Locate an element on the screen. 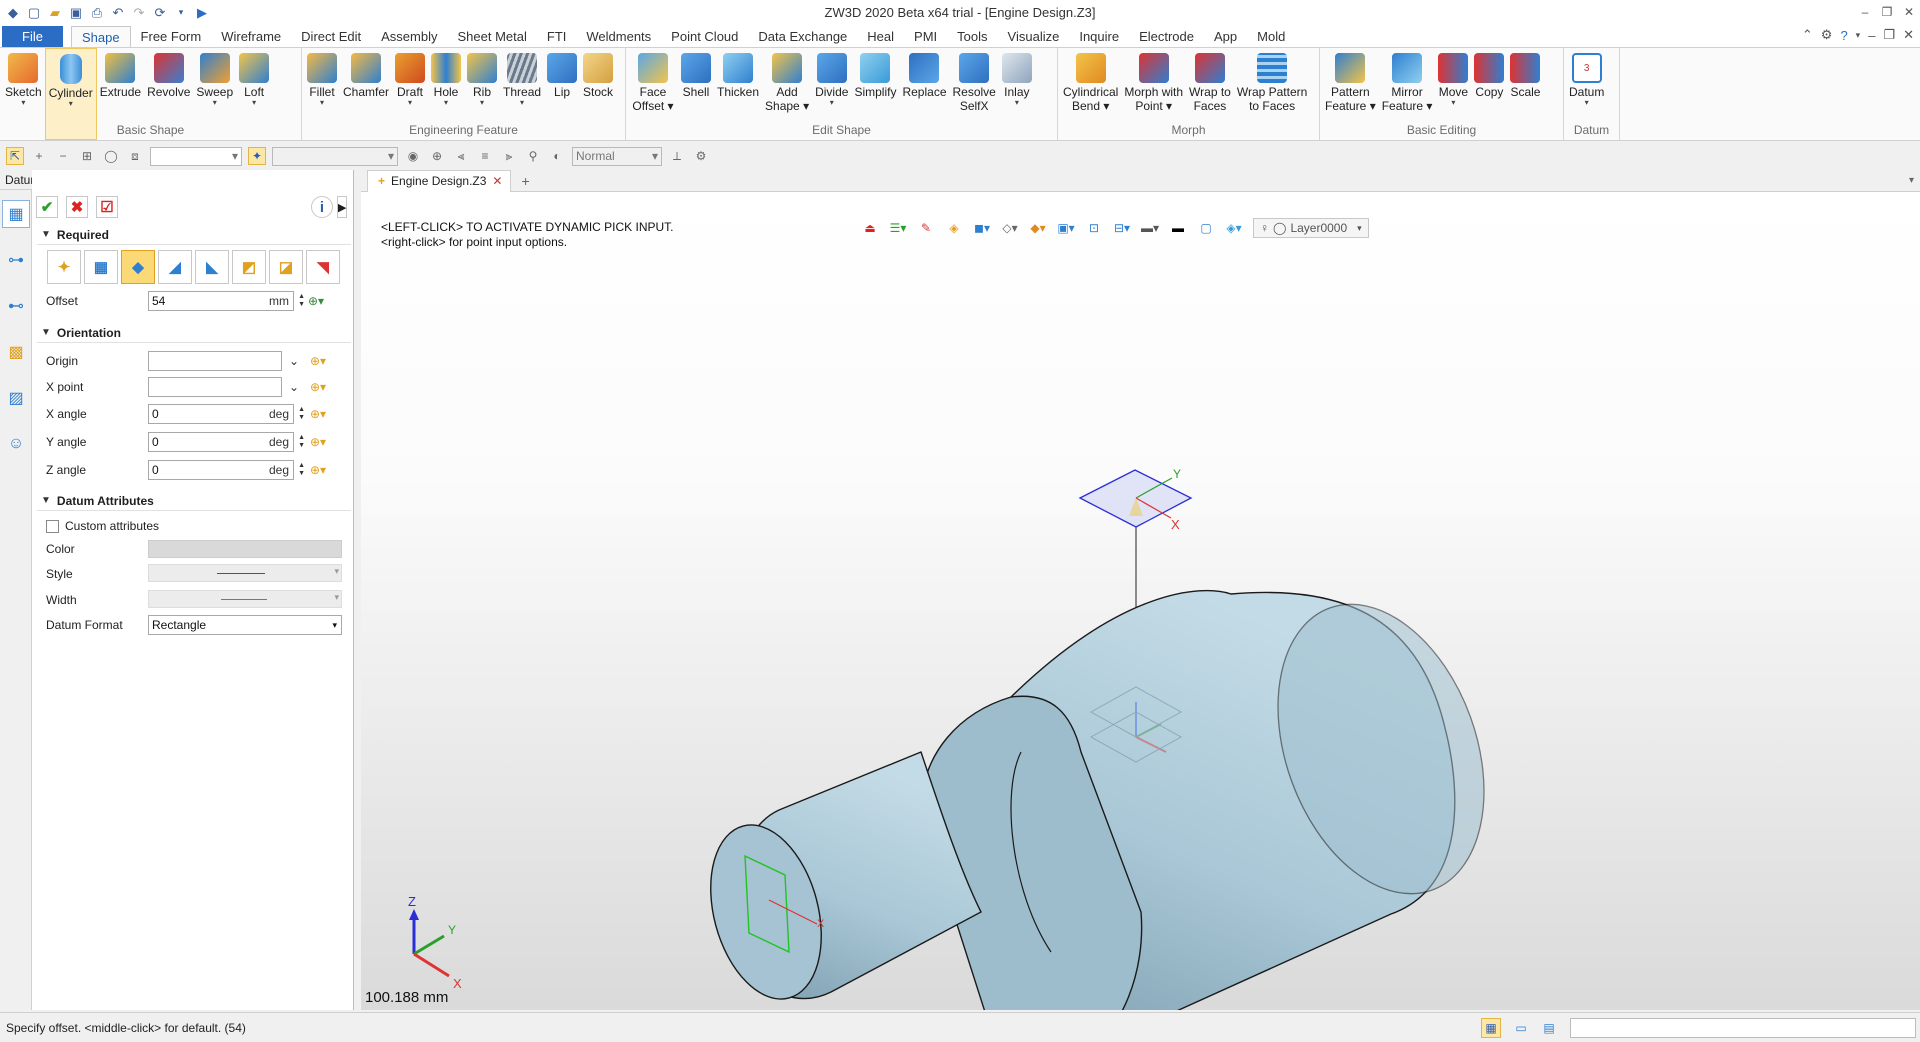  redo-icon: ↷ is located at coordinates (139, 13).